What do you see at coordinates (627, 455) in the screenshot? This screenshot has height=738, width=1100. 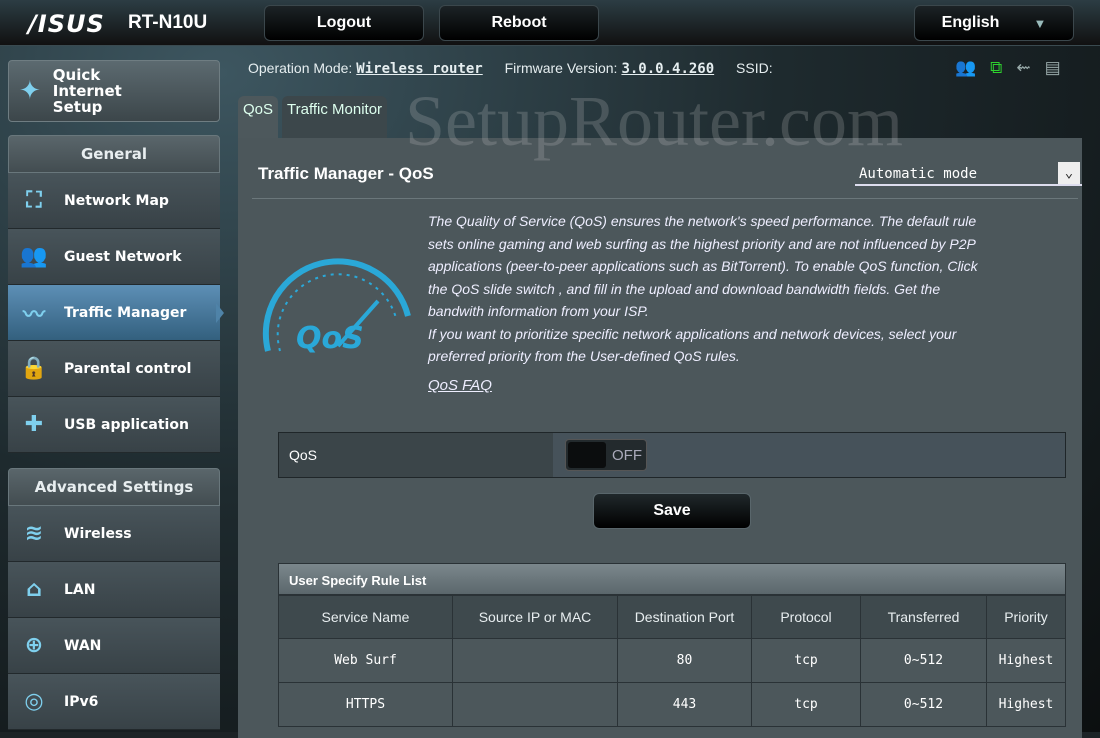 I see `toggle-state: OFF` at bounding box center [627, 455].